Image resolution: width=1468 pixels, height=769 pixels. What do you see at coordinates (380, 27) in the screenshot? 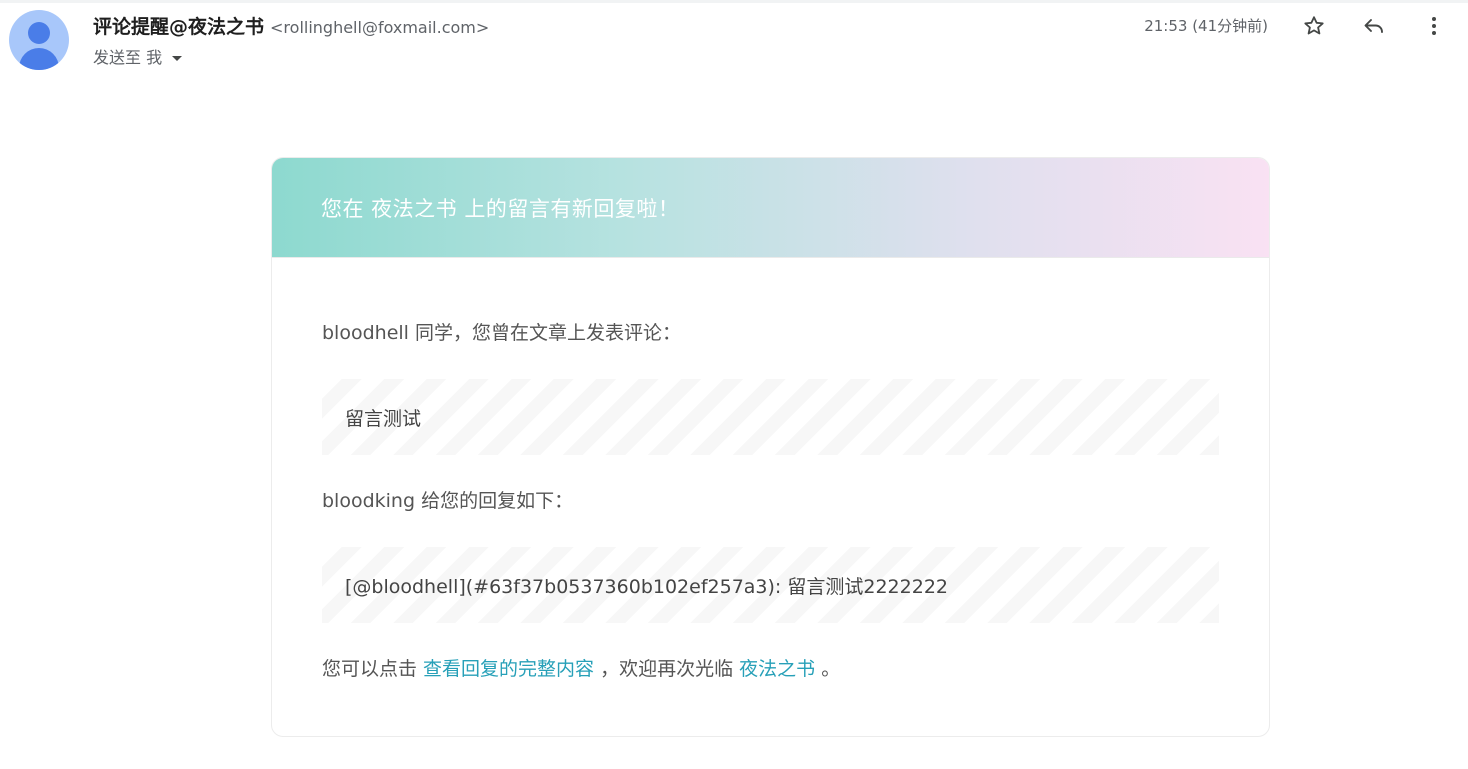
I see `sender-email: <rollinghell@foxmail.com>` at bounding box center [380, 27].